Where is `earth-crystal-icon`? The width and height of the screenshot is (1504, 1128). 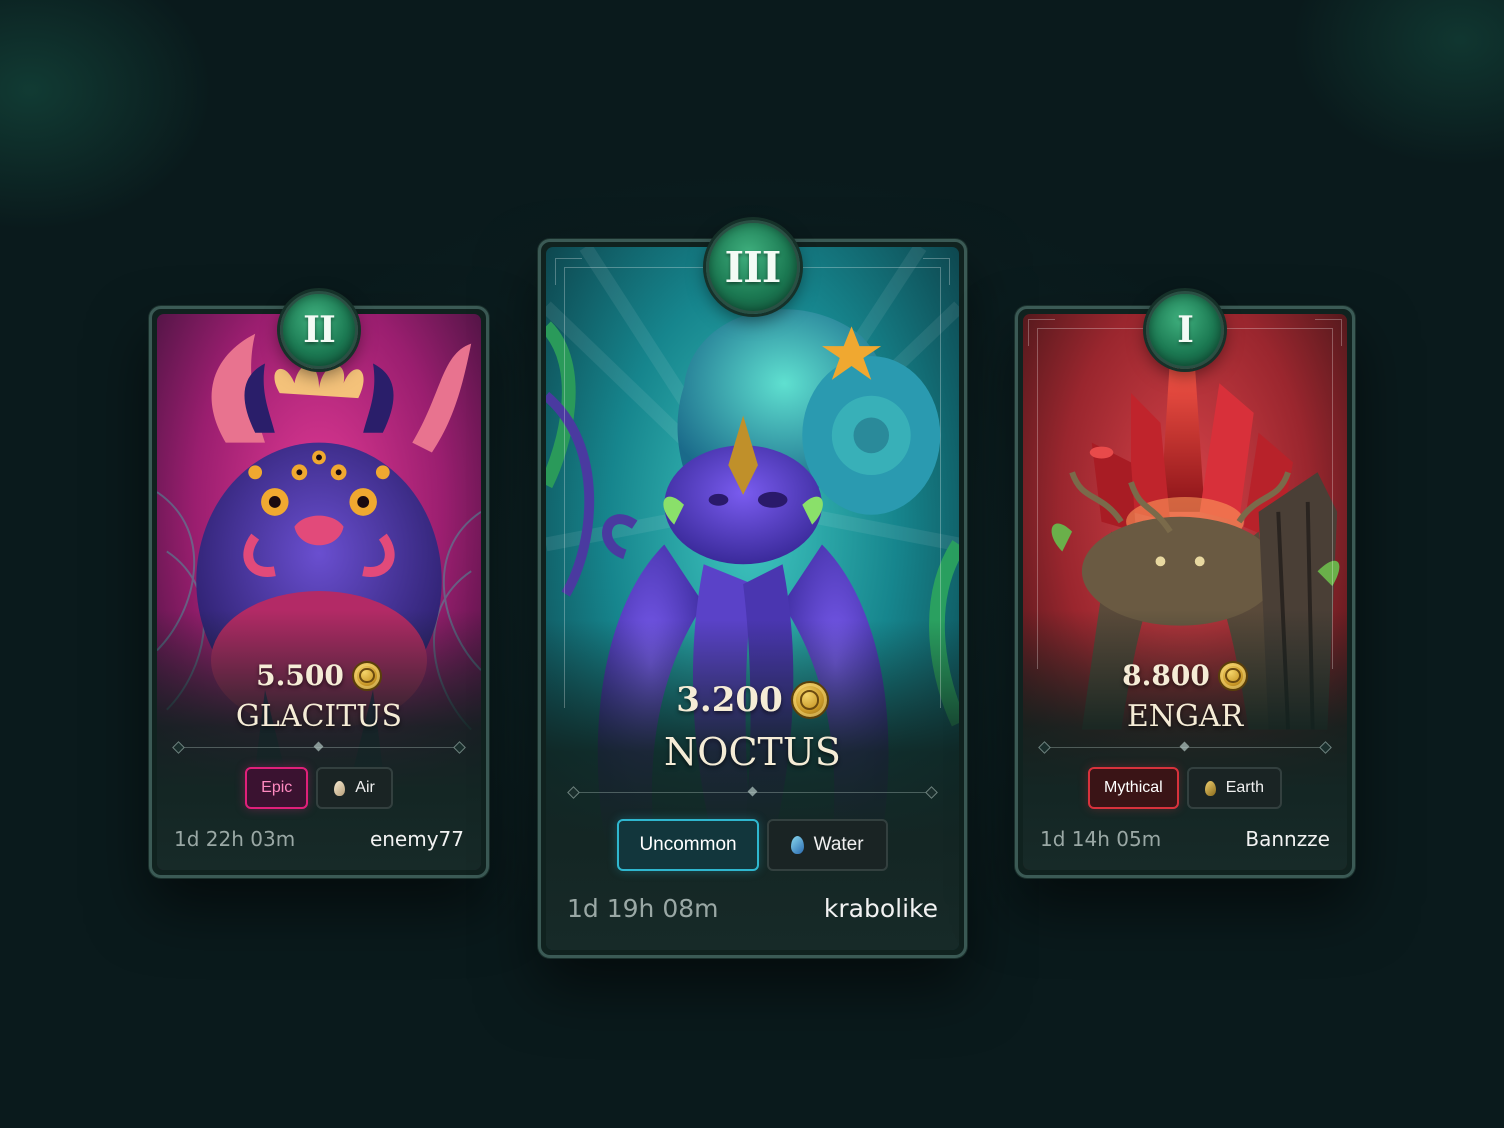
earth-crystal-icon is located at coordinates (1210, 788).